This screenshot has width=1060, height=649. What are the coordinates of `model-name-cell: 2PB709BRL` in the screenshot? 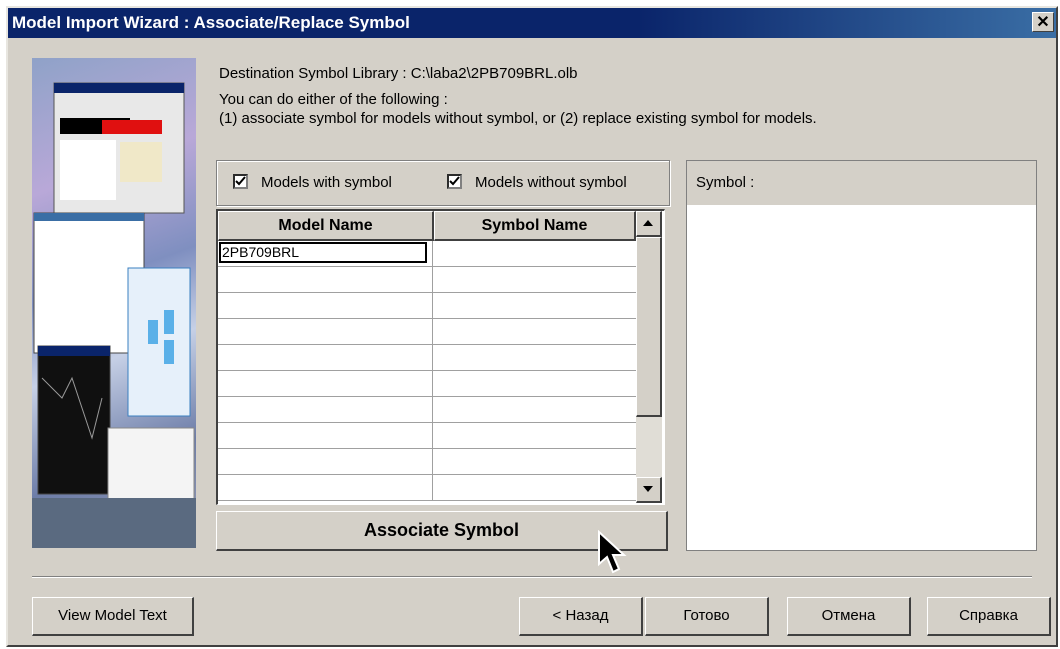 It's located at (323, 252).